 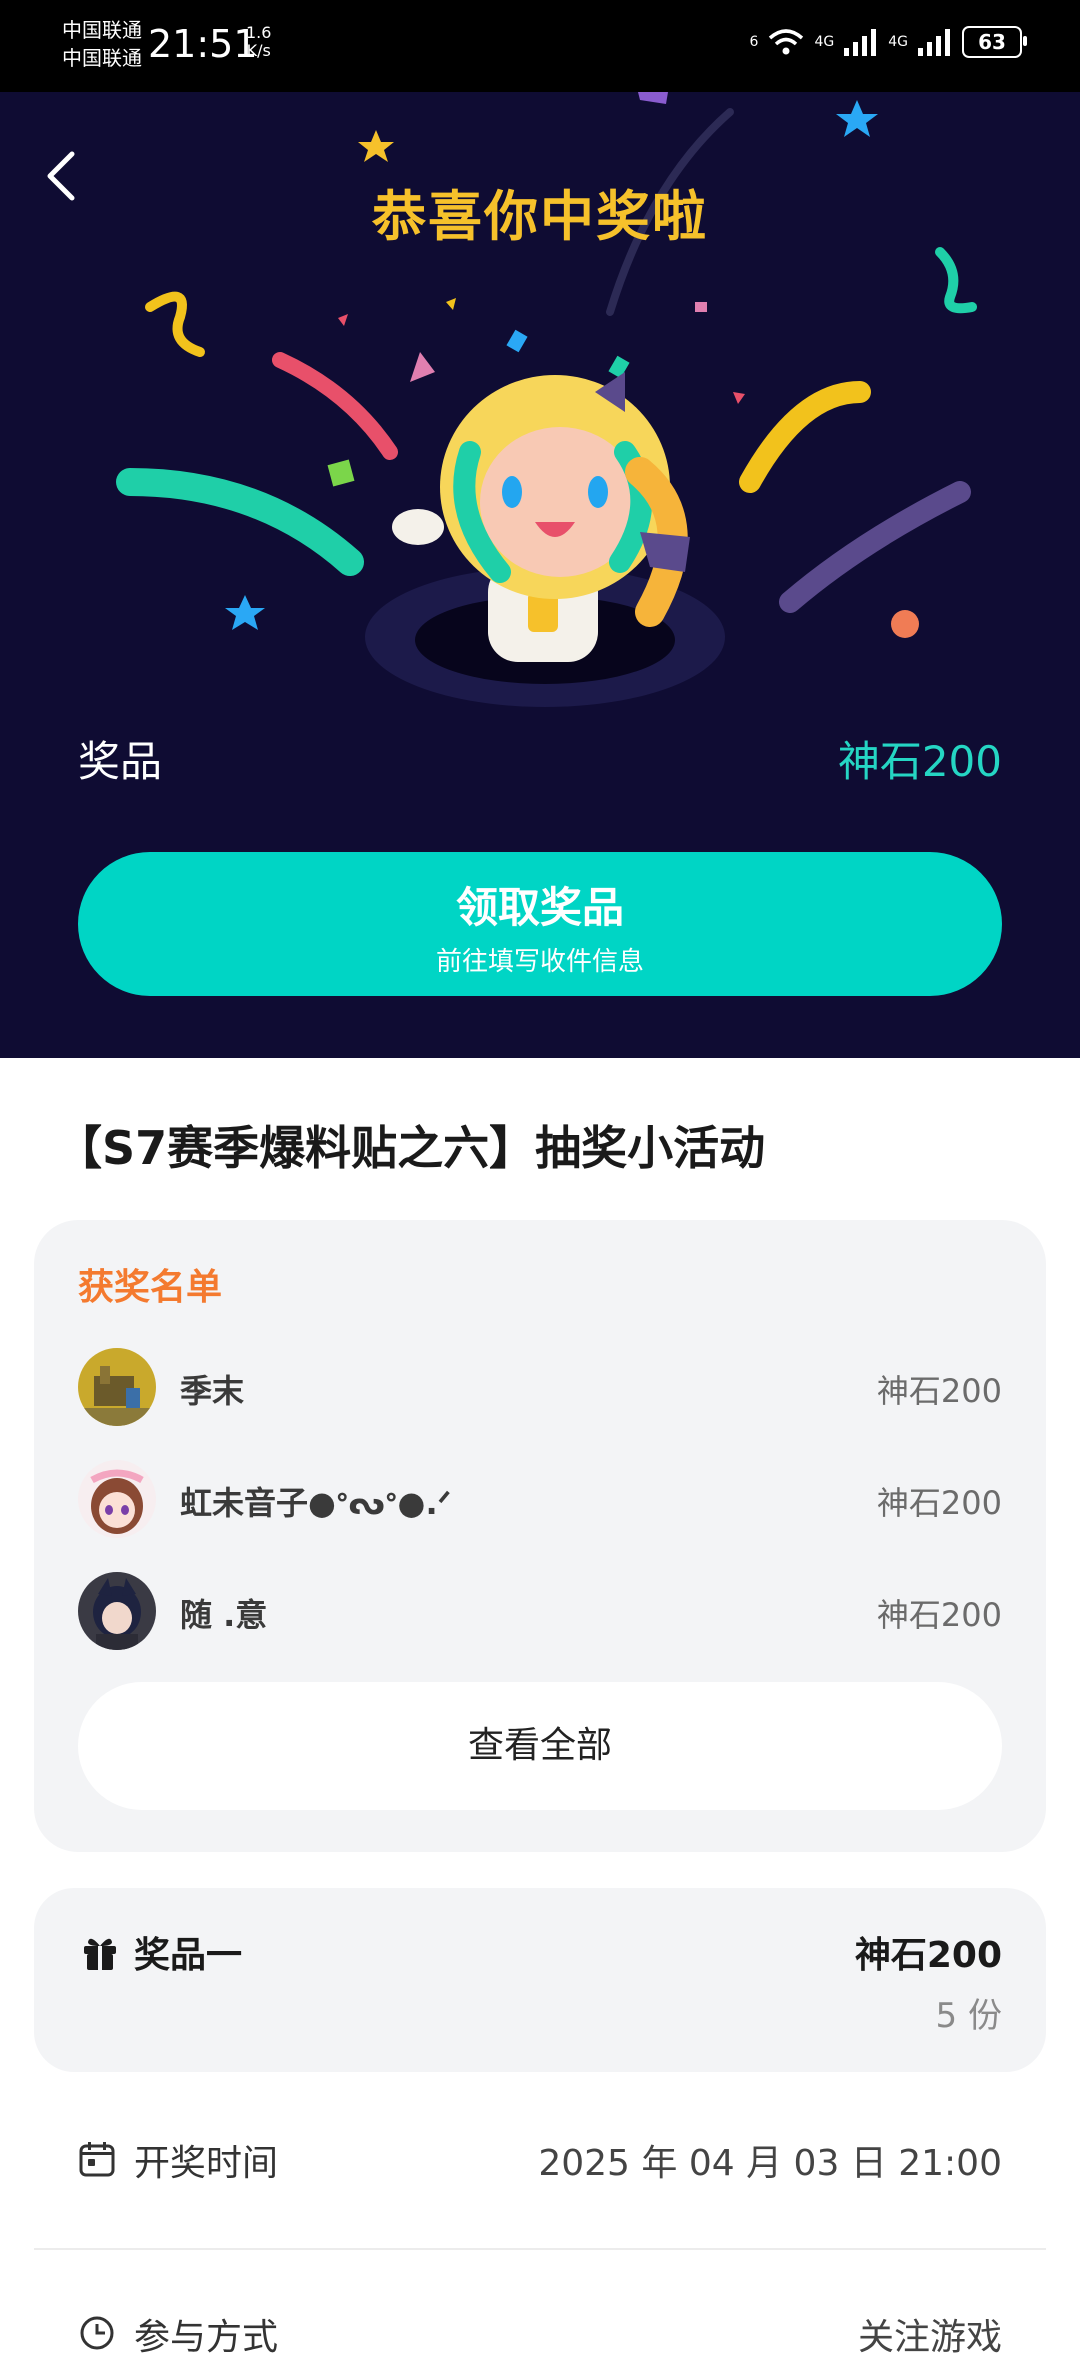 What do you see at coordinates (968, 2016) in the screenshot?
I see `prize-count: 5 份` at bounding box center [968, 2016].